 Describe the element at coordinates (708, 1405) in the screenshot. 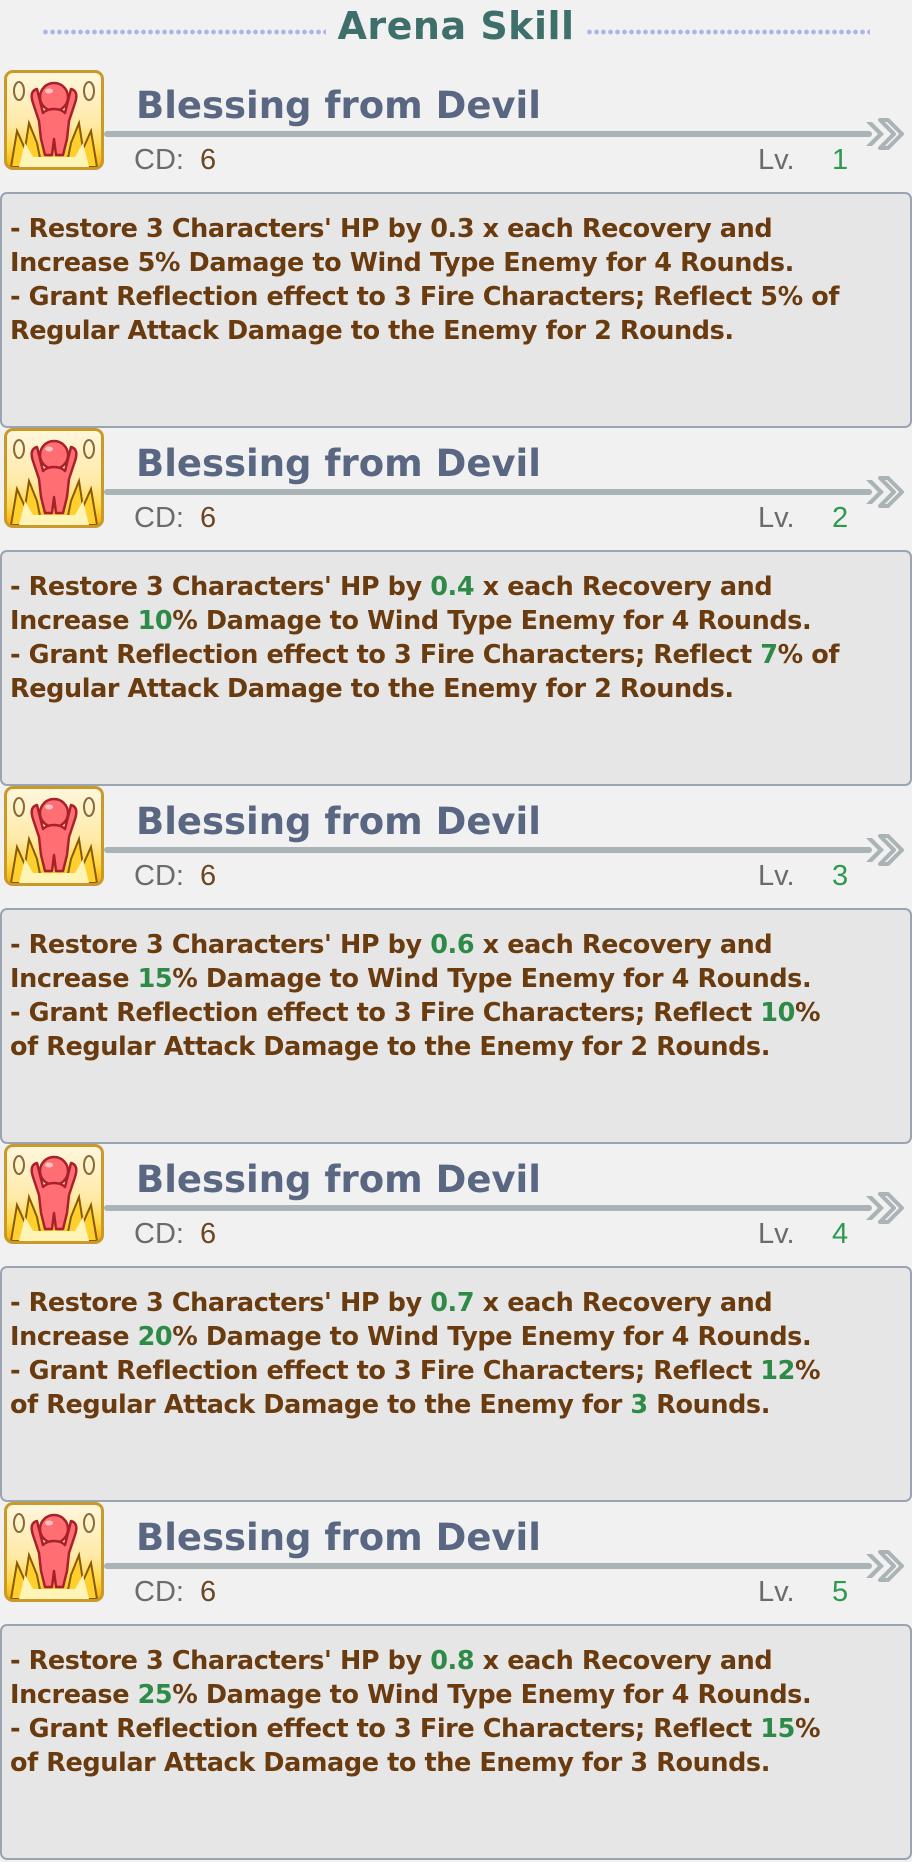

I see `description-text: Rounds.` at that location.